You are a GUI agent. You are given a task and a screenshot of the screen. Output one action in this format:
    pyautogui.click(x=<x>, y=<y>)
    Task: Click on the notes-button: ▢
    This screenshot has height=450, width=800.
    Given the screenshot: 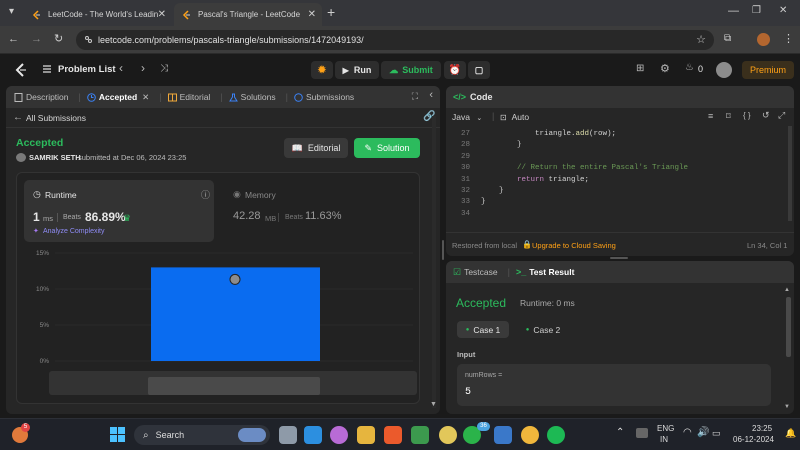 What is the action you would take?
    pyautogui.click(x=479, y=70)
    